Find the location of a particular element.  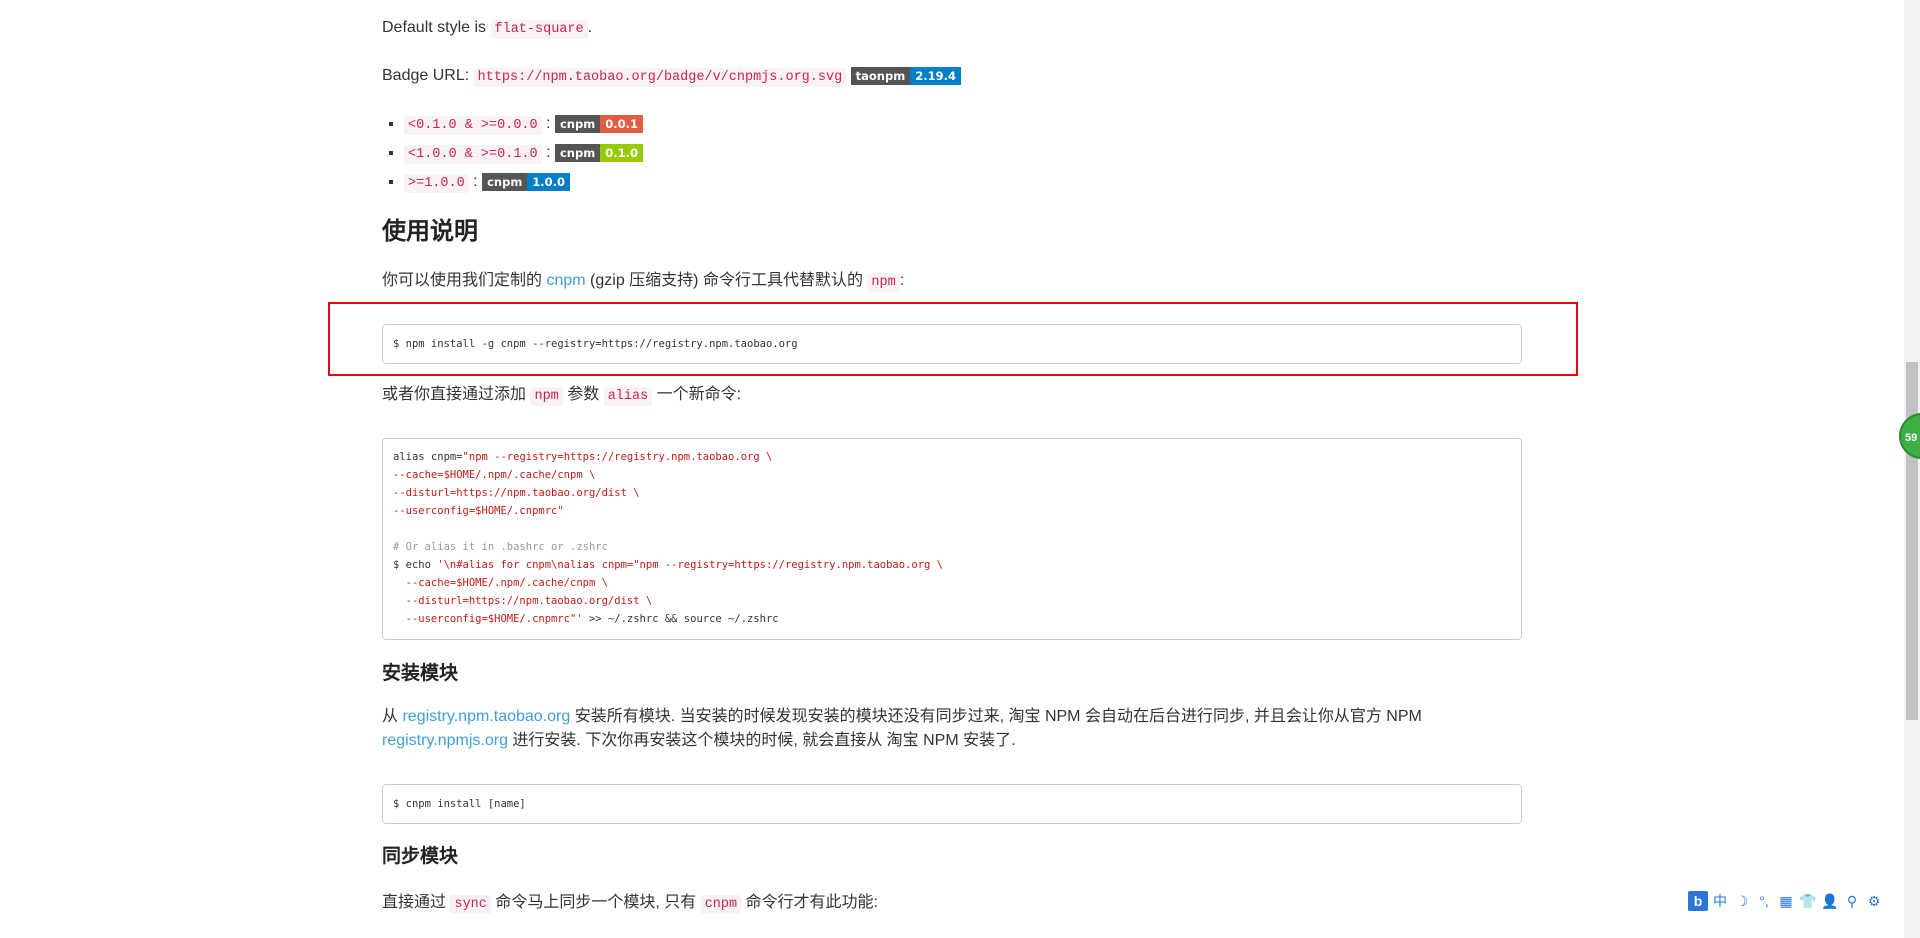

list-item: >=1.0.0 : cnpm1.0.0 is located at coordinates (523, 182).